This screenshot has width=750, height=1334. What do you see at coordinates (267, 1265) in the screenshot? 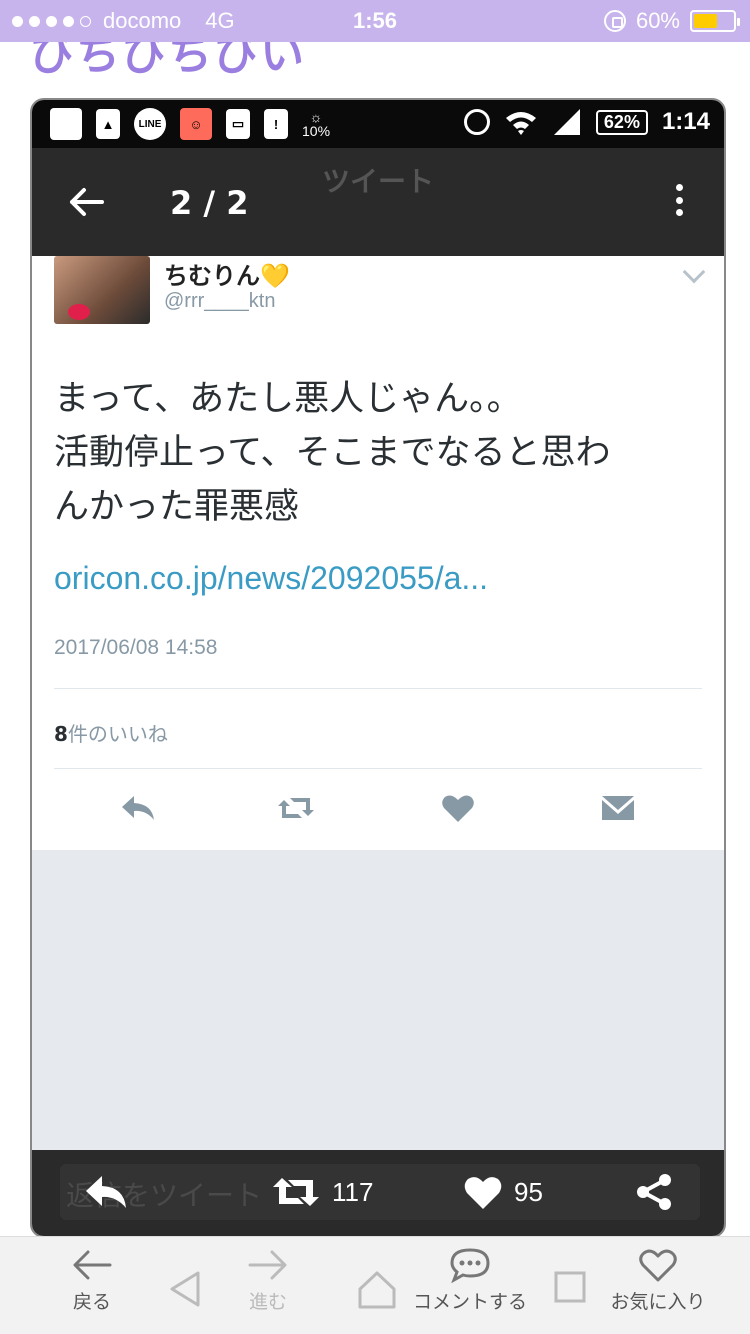
I see `arrow-right-icon` at bounding box center [267, 1265].